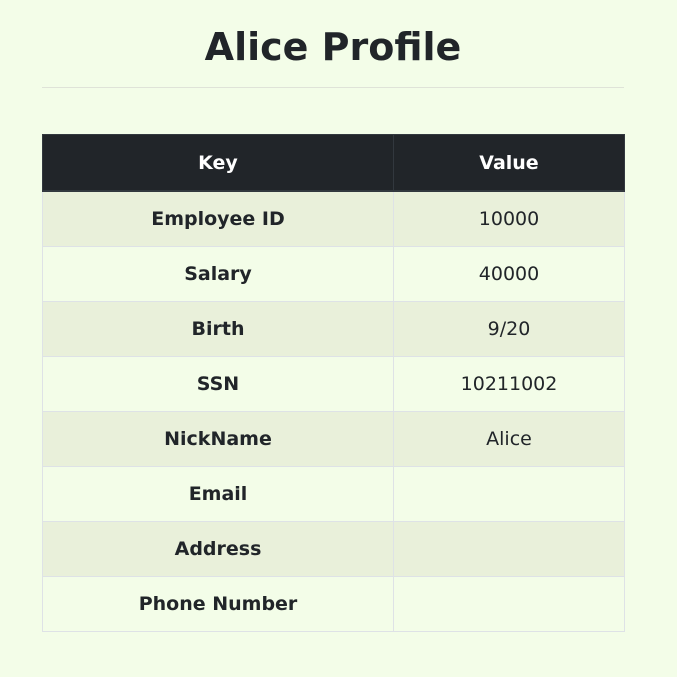 Image resolution: width=677 pixels, height=677 pixels. Describe the element at coordinates (509, 218) in the screenshot. I see `row-value: 10000` at that location.